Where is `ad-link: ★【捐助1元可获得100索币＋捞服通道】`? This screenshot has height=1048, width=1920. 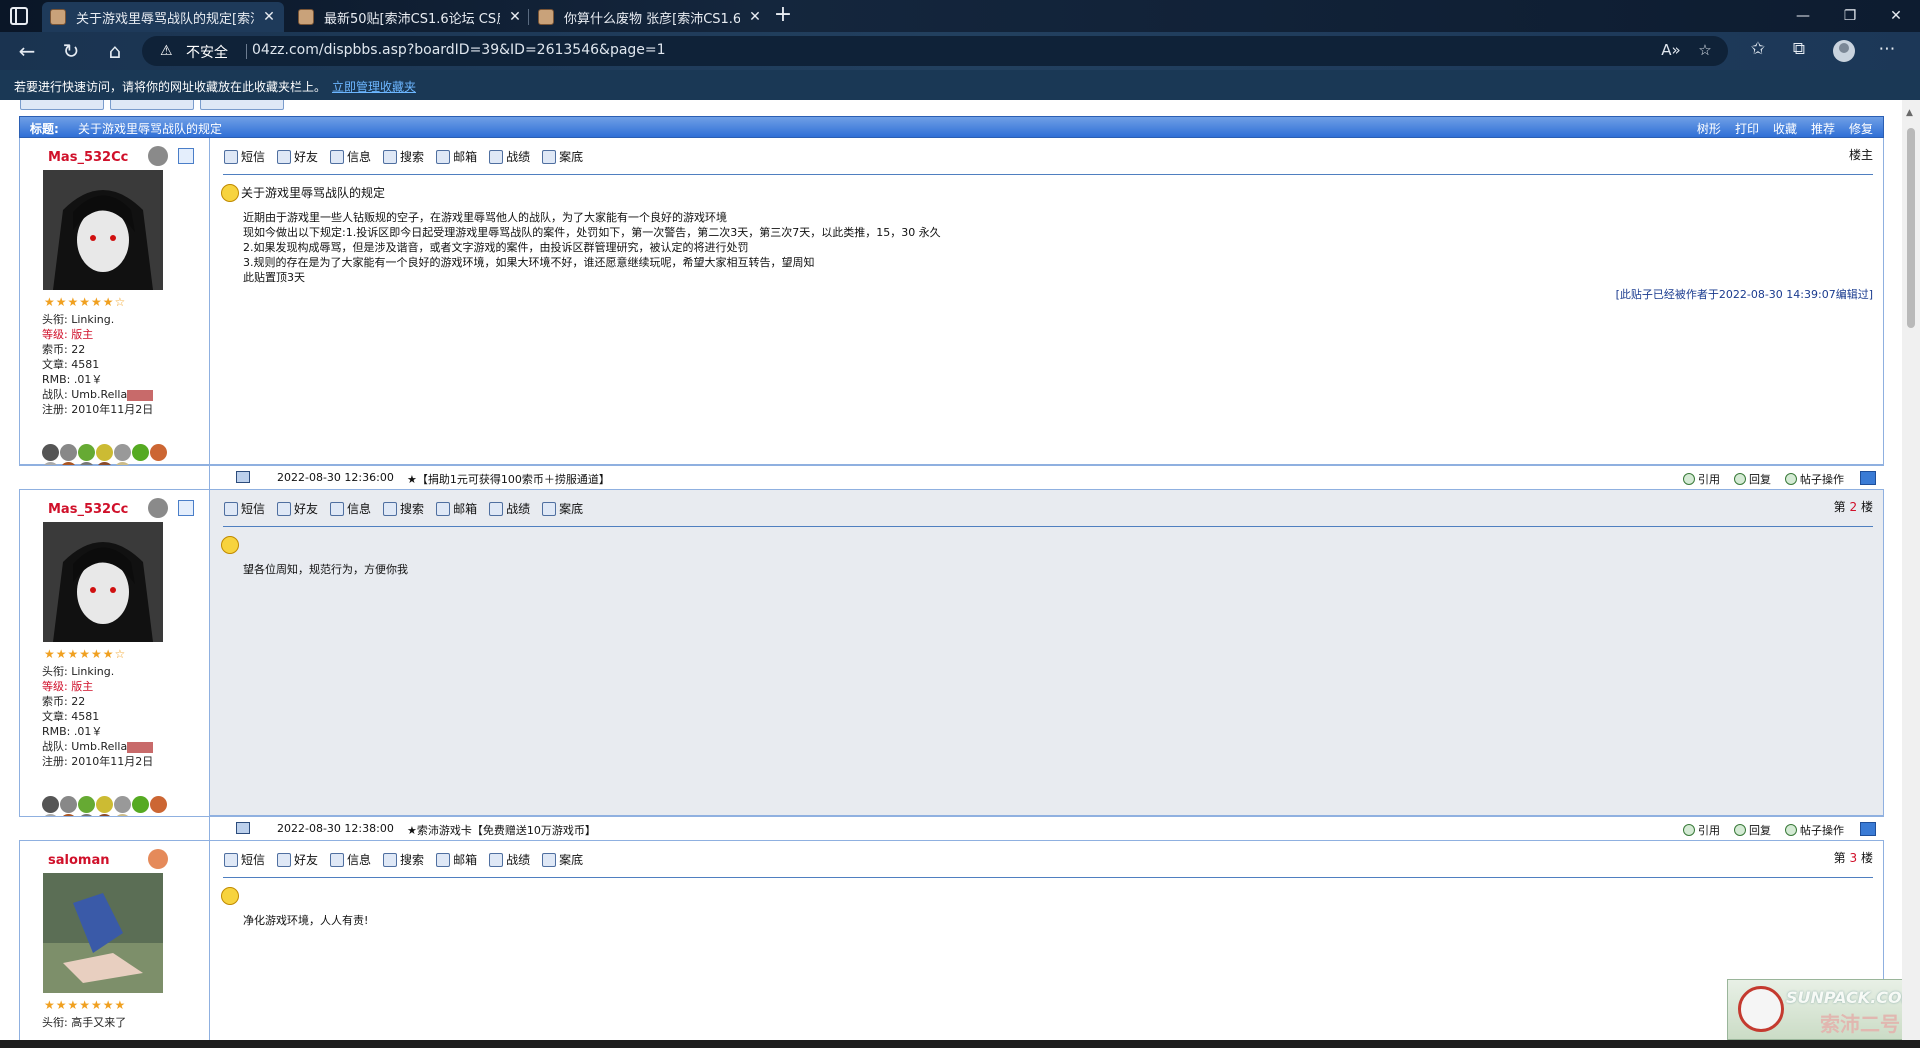 ad-link: ★【捐助1元可获得100索币＋捞服通道】 is located at coordinates (508, 479).